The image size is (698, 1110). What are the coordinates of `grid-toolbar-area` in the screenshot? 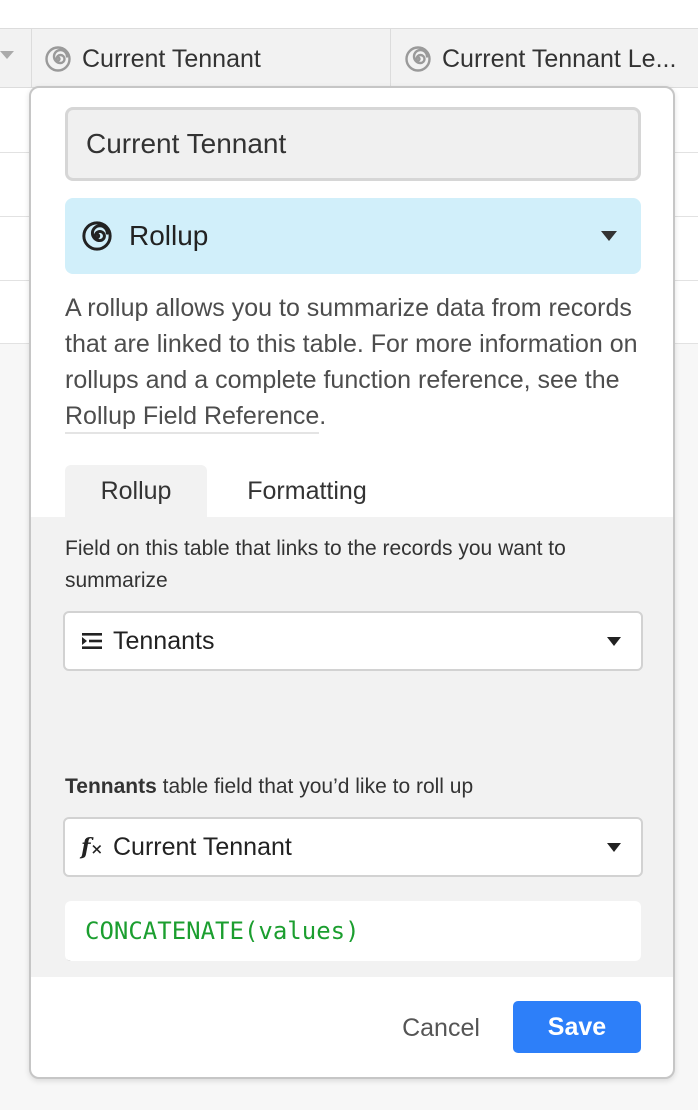 It's located at (349, 14).